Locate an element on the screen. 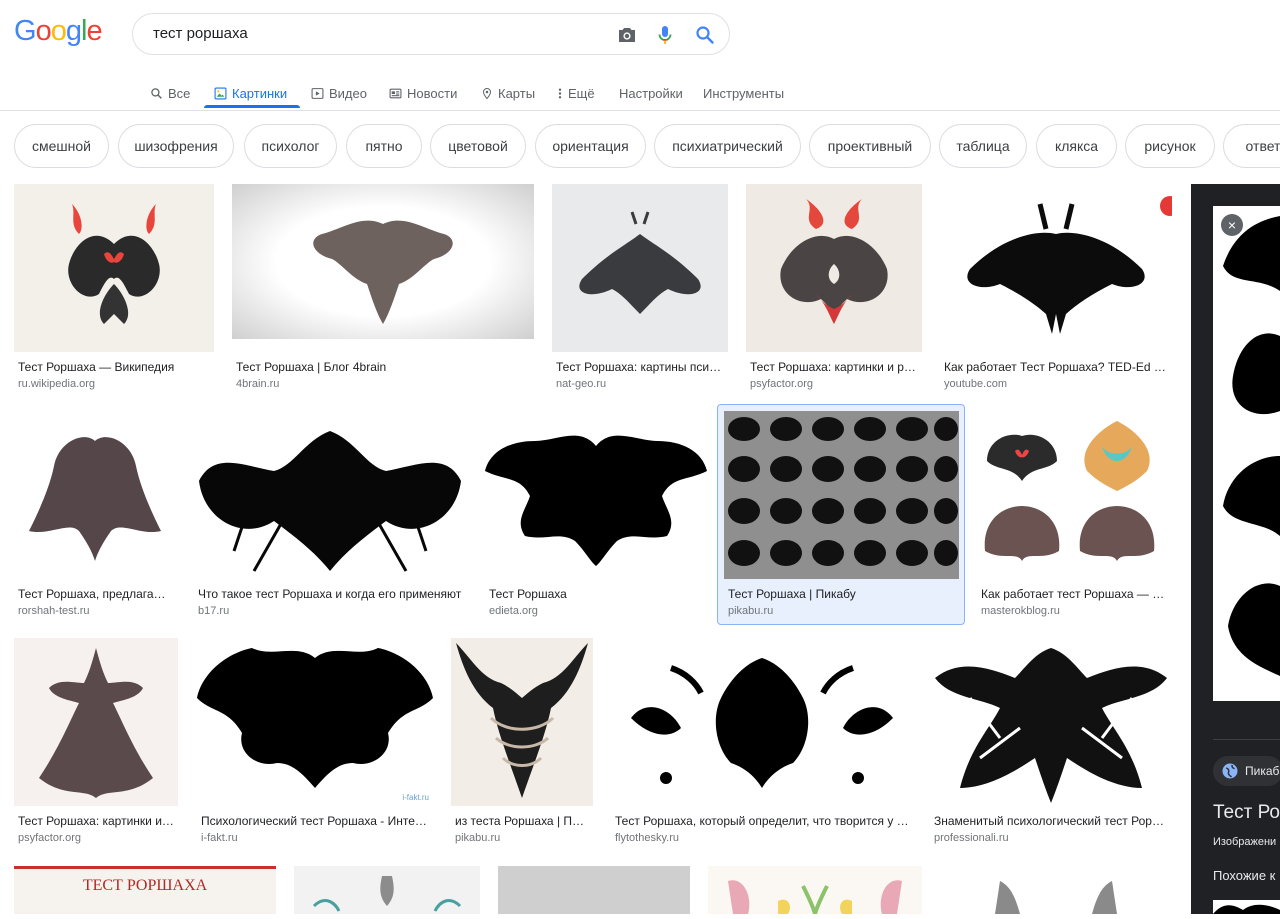 Image resolution: width=1280 pixels, height=919 pixels. preview-subtitle: Изображени is located at coordinates (1245, 842).